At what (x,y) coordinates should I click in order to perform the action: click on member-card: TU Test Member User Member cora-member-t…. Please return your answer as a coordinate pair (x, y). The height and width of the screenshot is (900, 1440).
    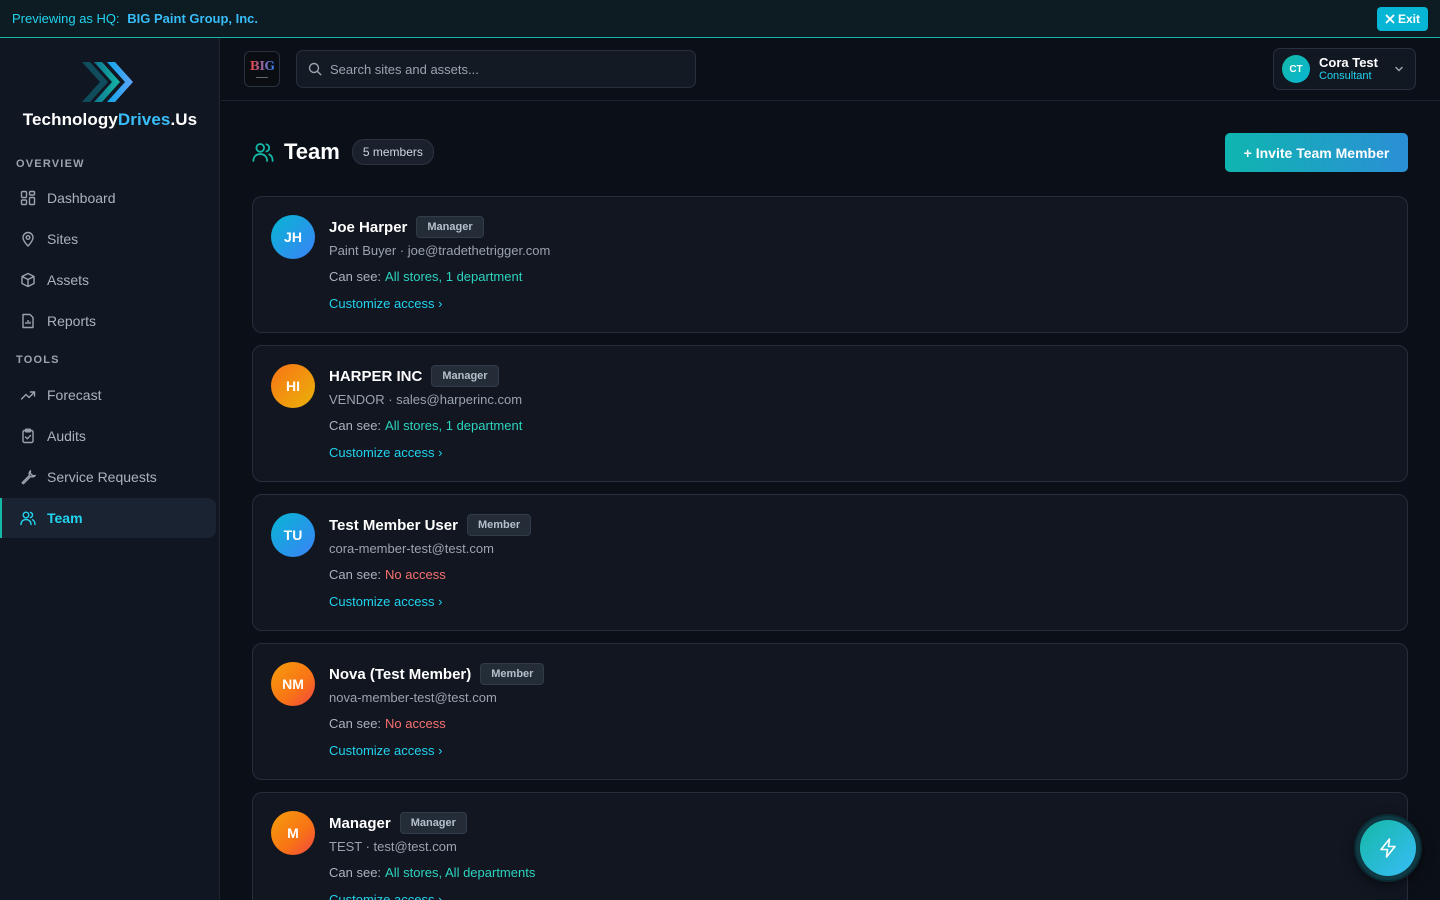
    Looking at the image, I should click on (830, 562).